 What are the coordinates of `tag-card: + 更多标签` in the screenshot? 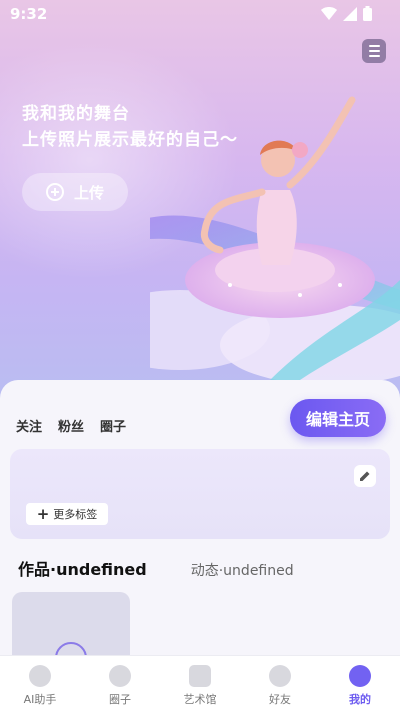 It's located at (200, 494).